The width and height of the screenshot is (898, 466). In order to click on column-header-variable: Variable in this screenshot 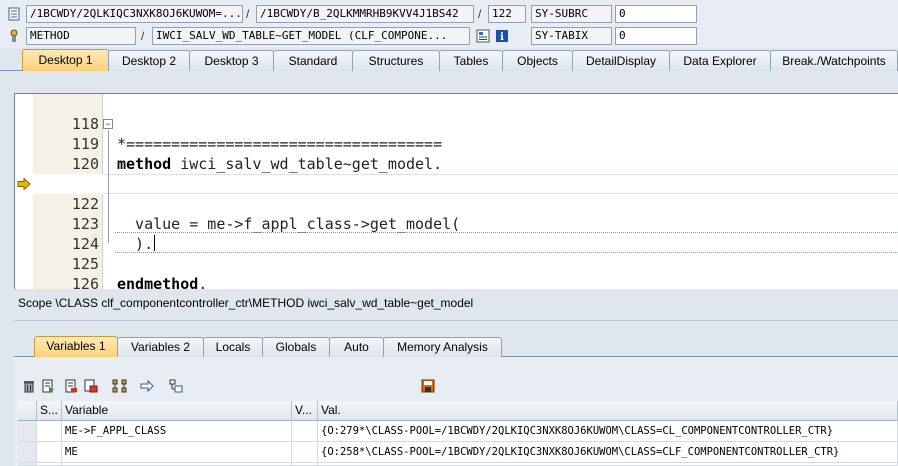, I will do `click(177, 411)`.